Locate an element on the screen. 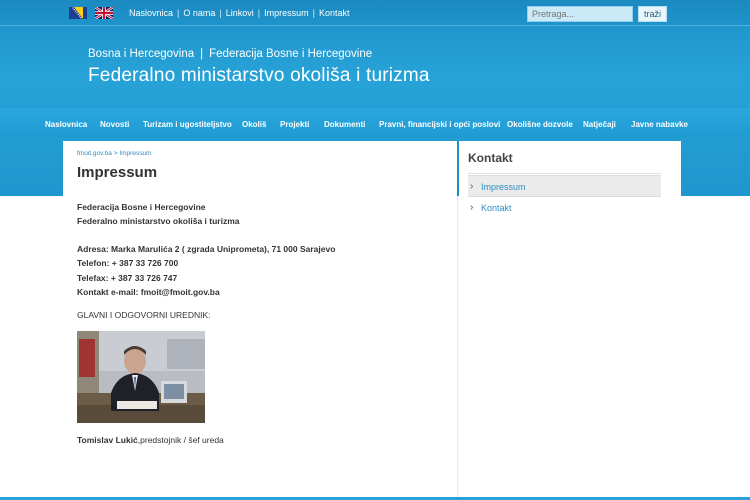  nav-javne-nabavke: Javne nabavke is located at coordinates (659, 124).